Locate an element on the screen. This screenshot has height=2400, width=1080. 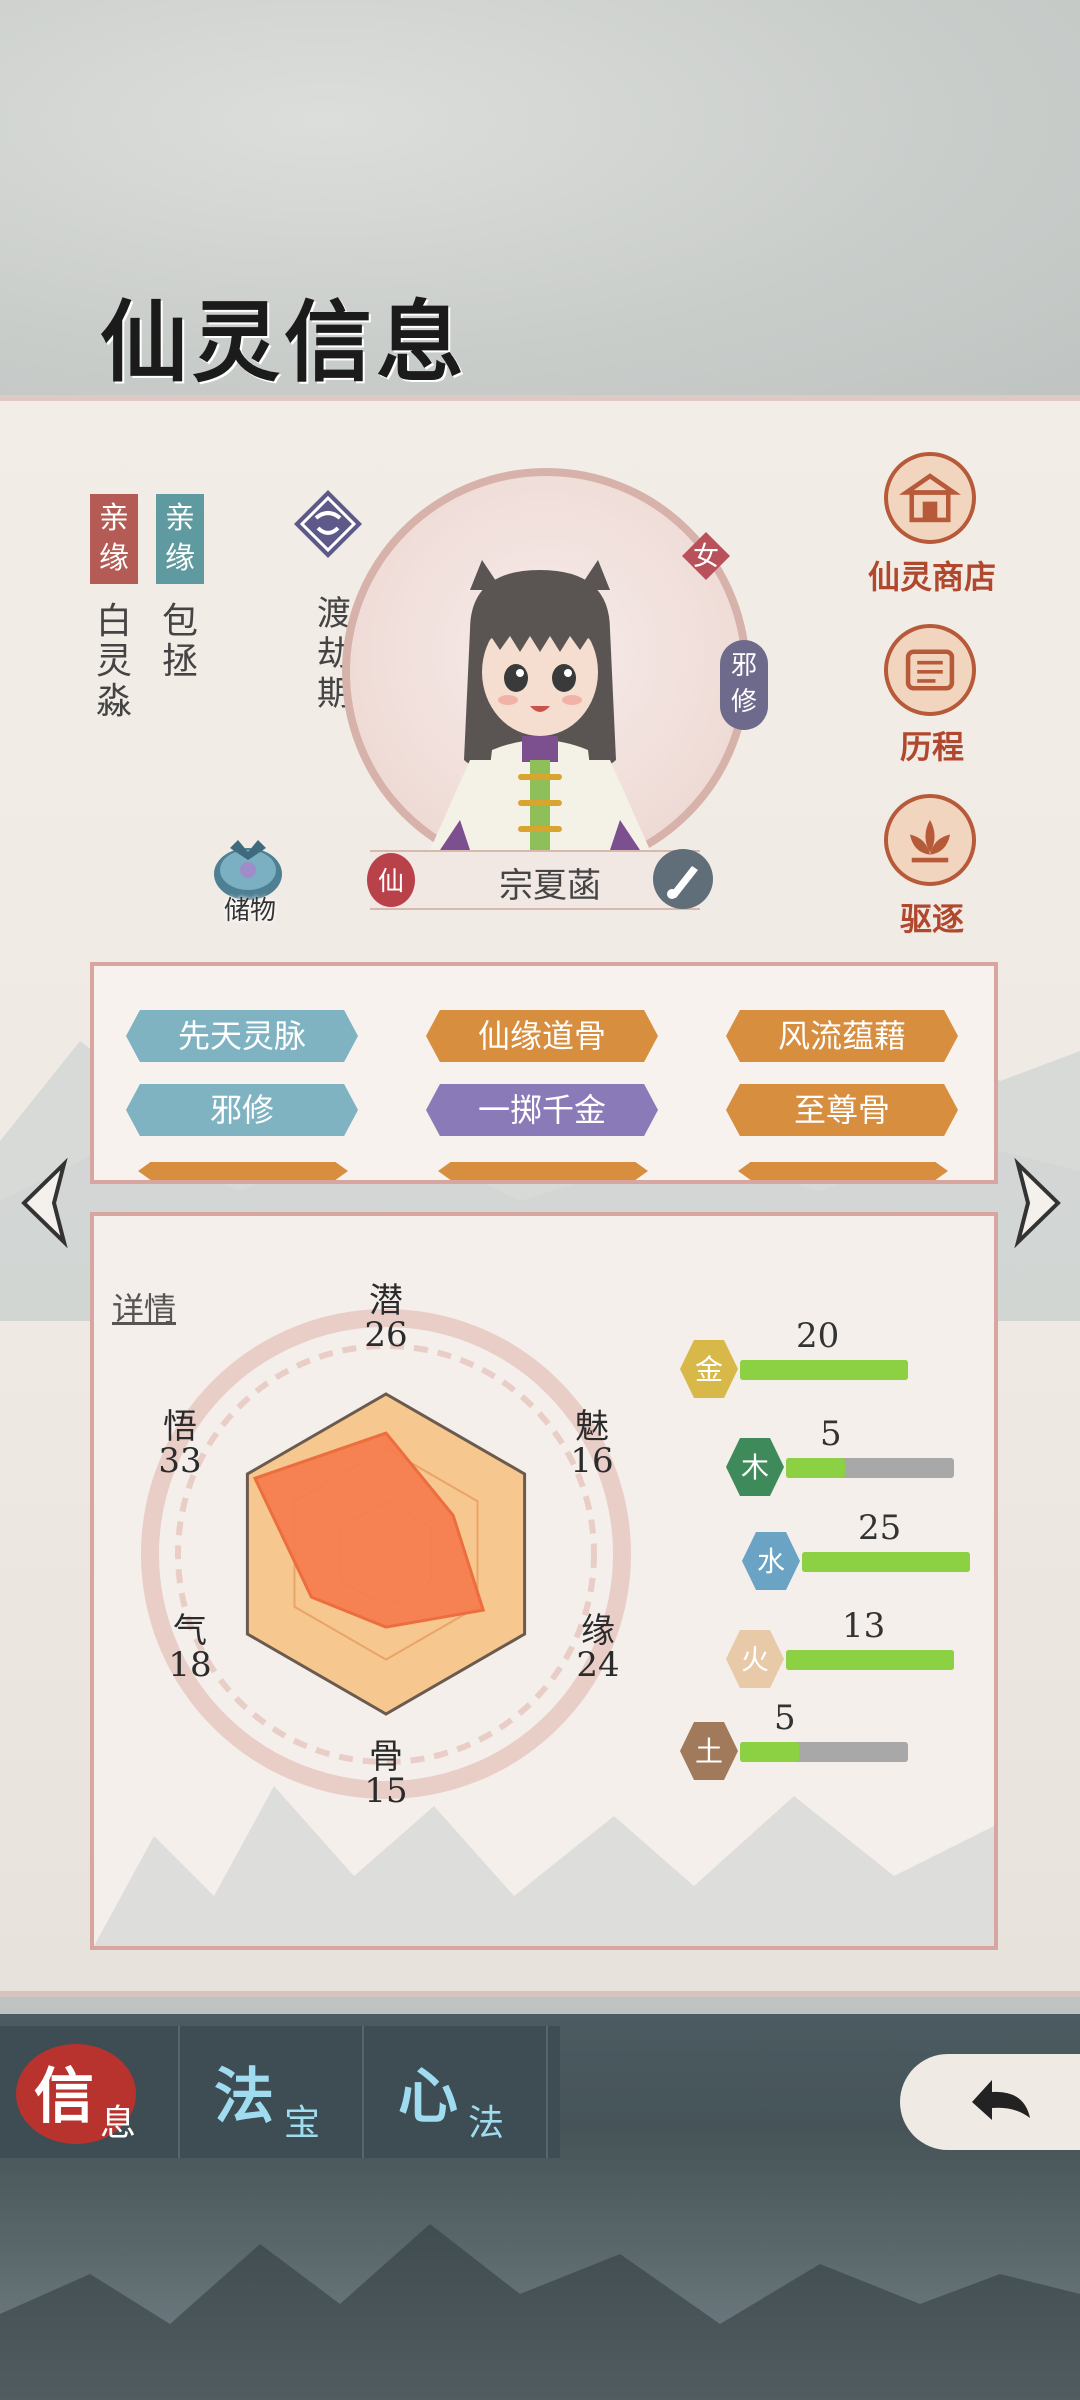
side-shop-label: 仙灵商店 is located at coordinates (932, 575).